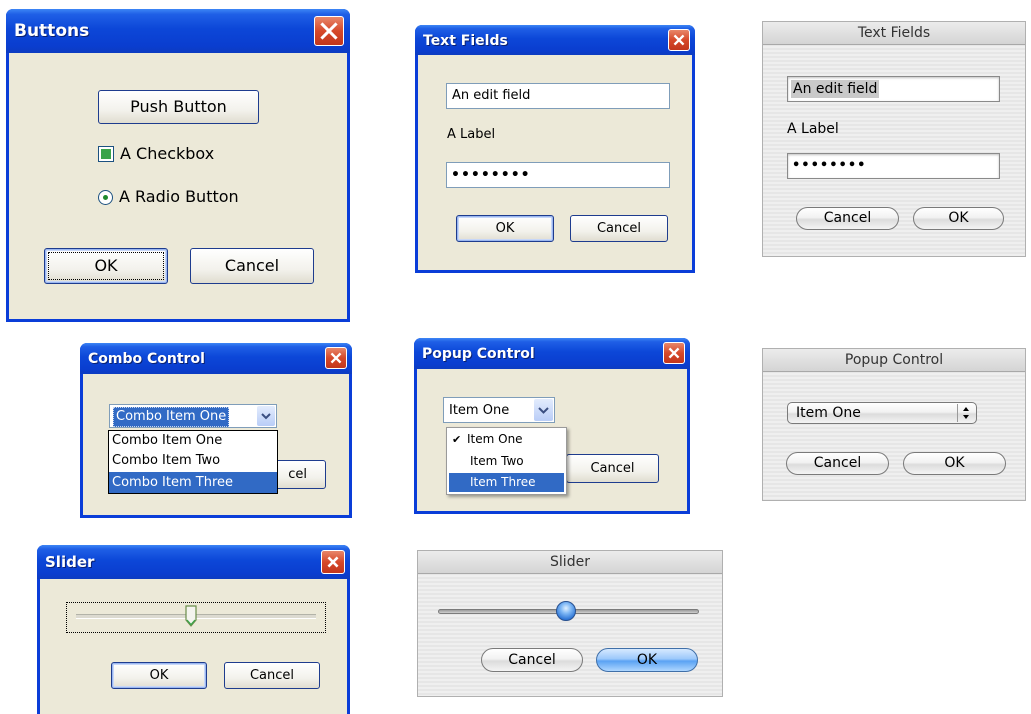  Describe the element at coordinates (52, 31) in the screenshot. I see `window-title: Buttons` at that location.